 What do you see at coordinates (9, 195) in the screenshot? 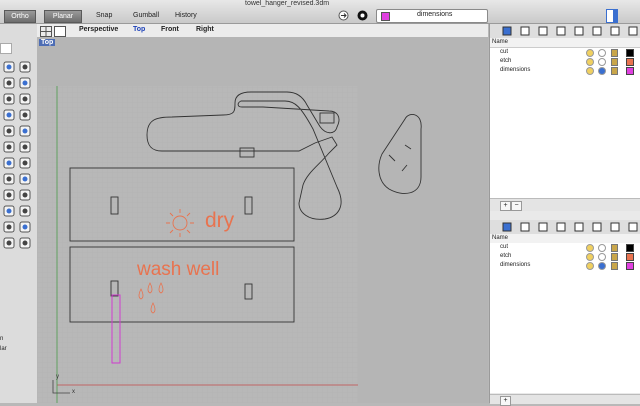
I see `check-icon` at bounding box center [9, 195].